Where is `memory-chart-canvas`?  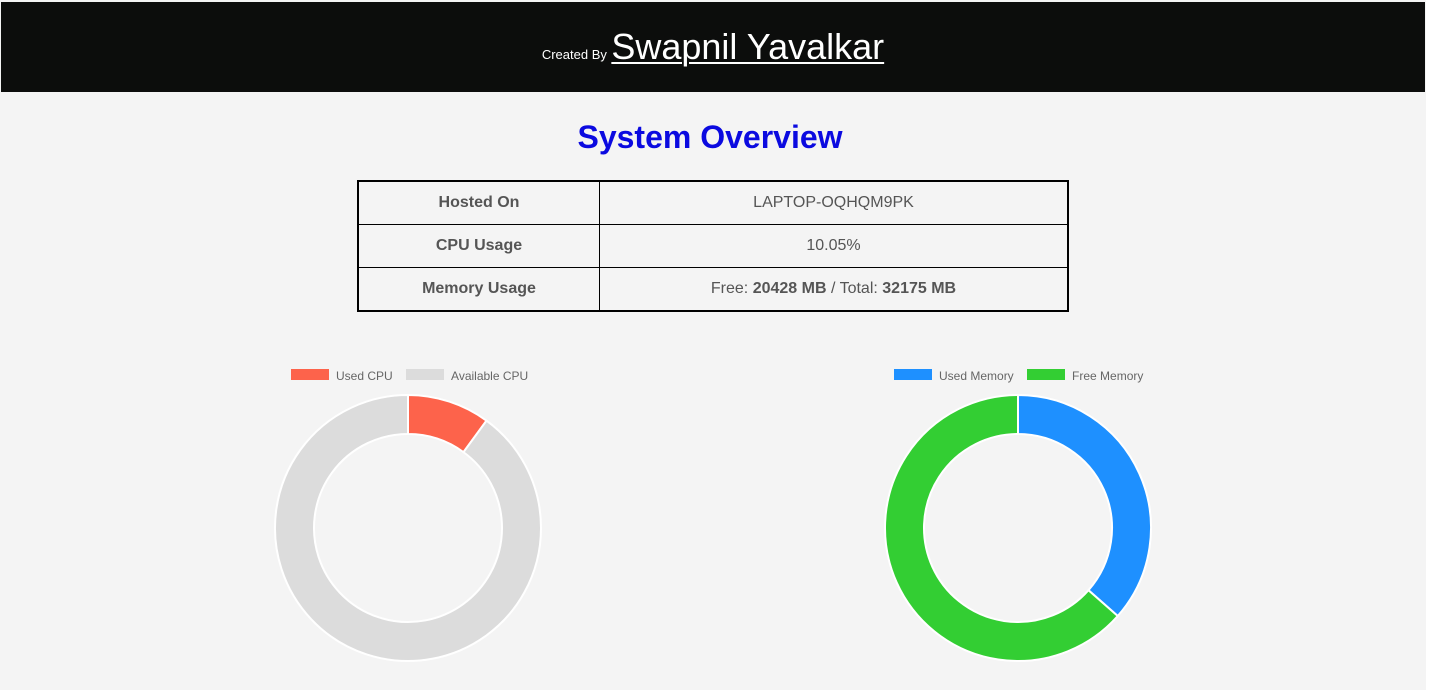 memory-chart-canvas is located at coordinates (1018, 527).